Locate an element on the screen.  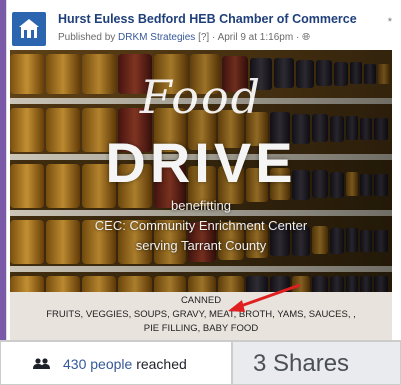
reach-text: 430 people reached is located at coordinates (125, 364).